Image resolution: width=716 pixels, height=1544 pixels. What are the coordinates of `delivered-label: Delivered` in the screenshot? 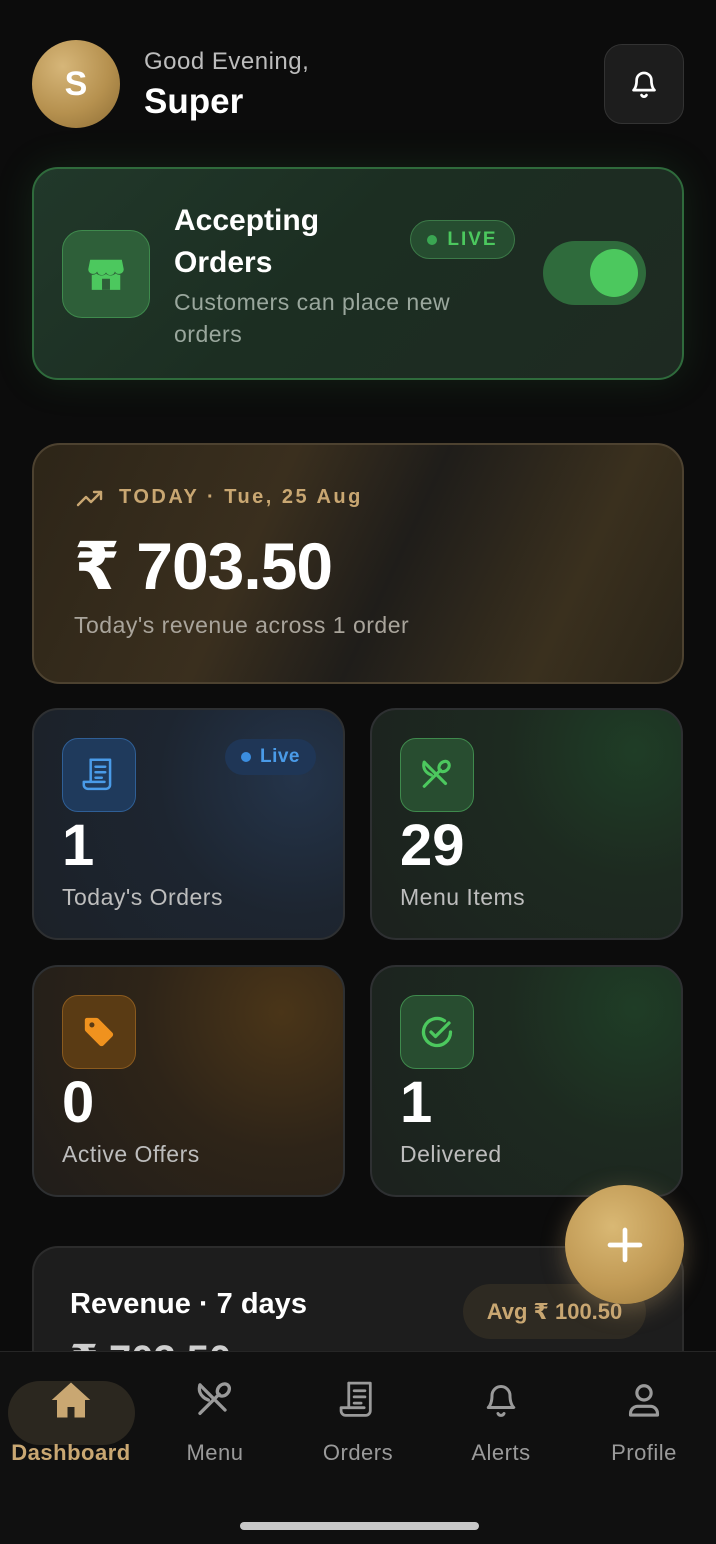 It's located at (451, 1154).